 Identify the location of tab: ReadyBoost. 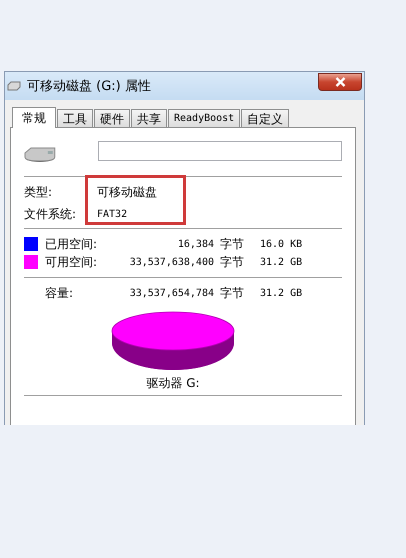
(204, 118).